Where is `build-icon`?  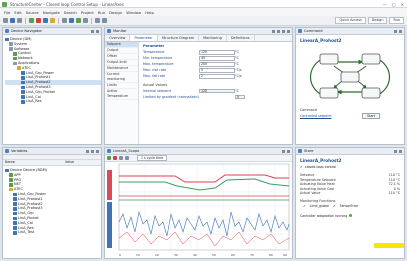 build-icon is located at coordinates (52, 20).